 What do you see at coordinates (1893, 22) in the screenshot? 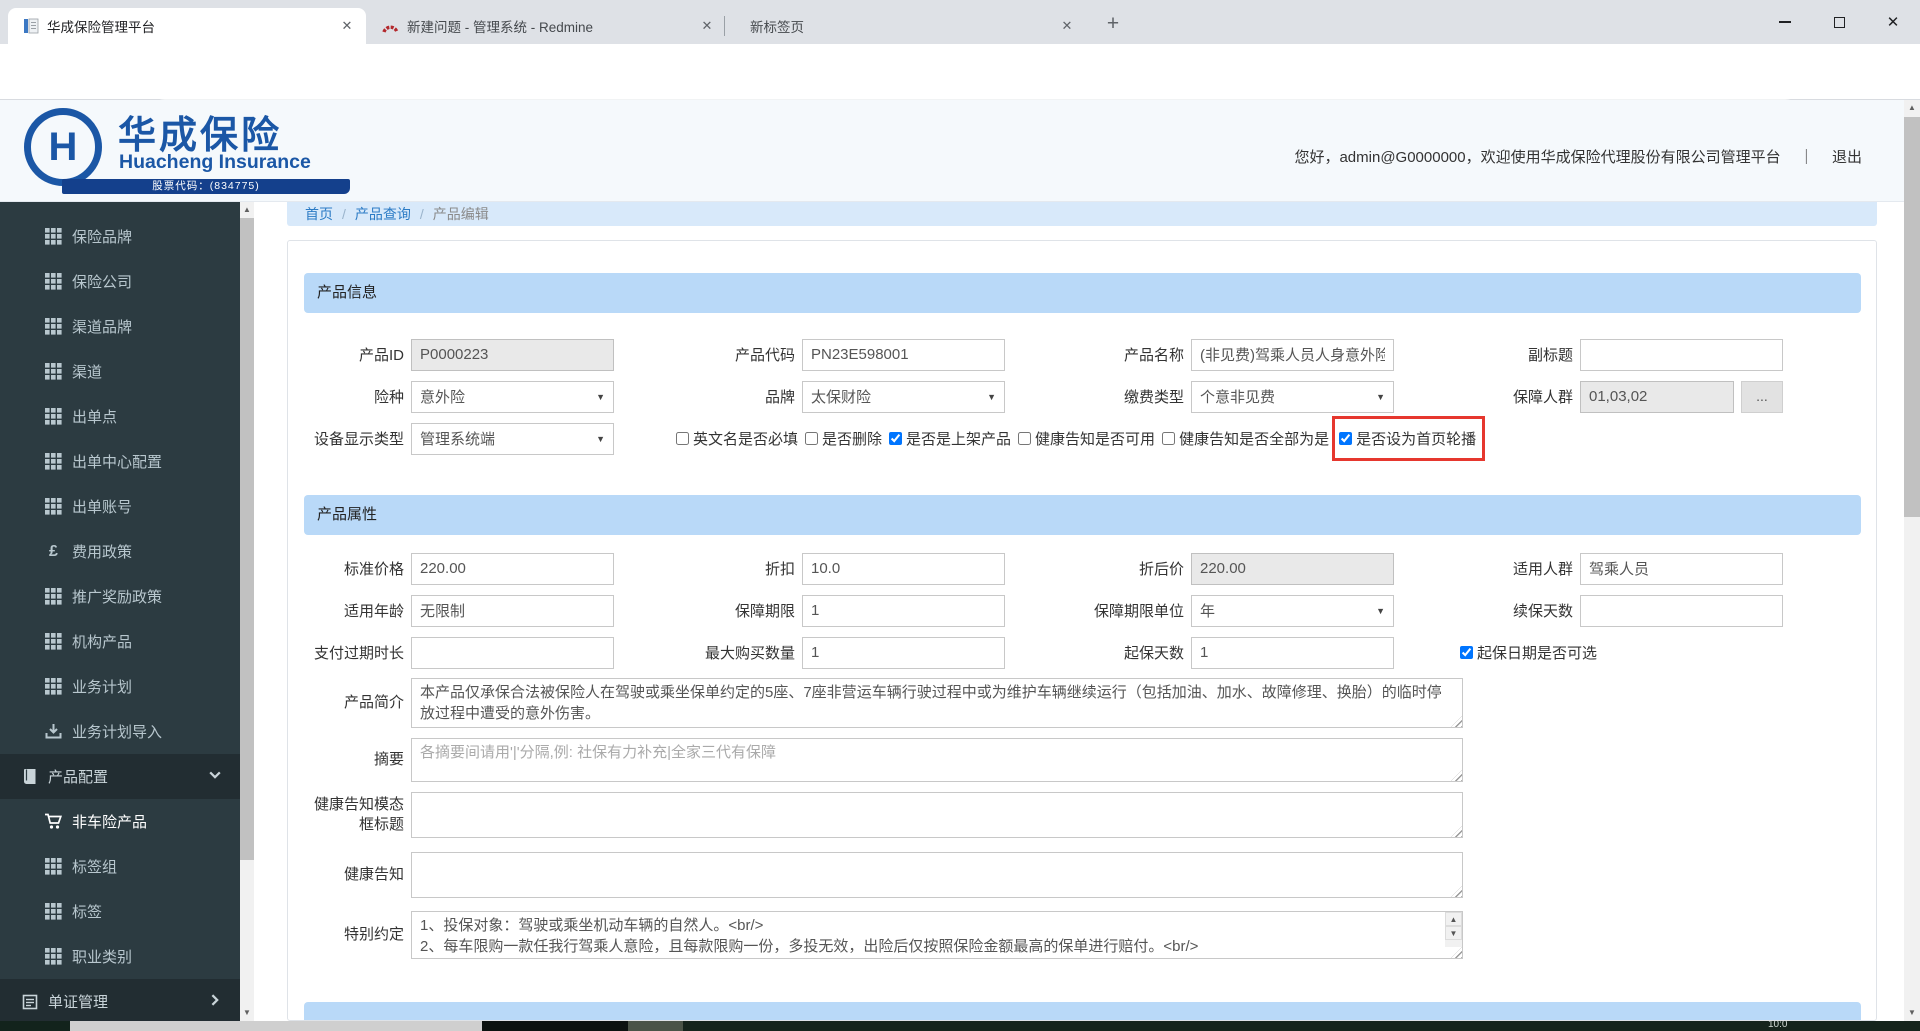
I see `close-button: ✕` at bounding box center [1893, 22].